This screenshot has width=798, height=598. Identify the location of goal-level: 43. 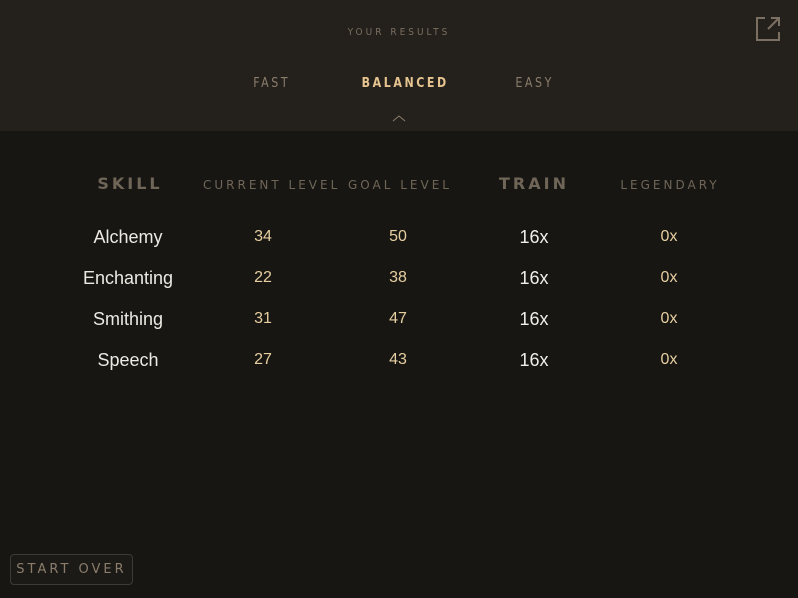
(398, 359).